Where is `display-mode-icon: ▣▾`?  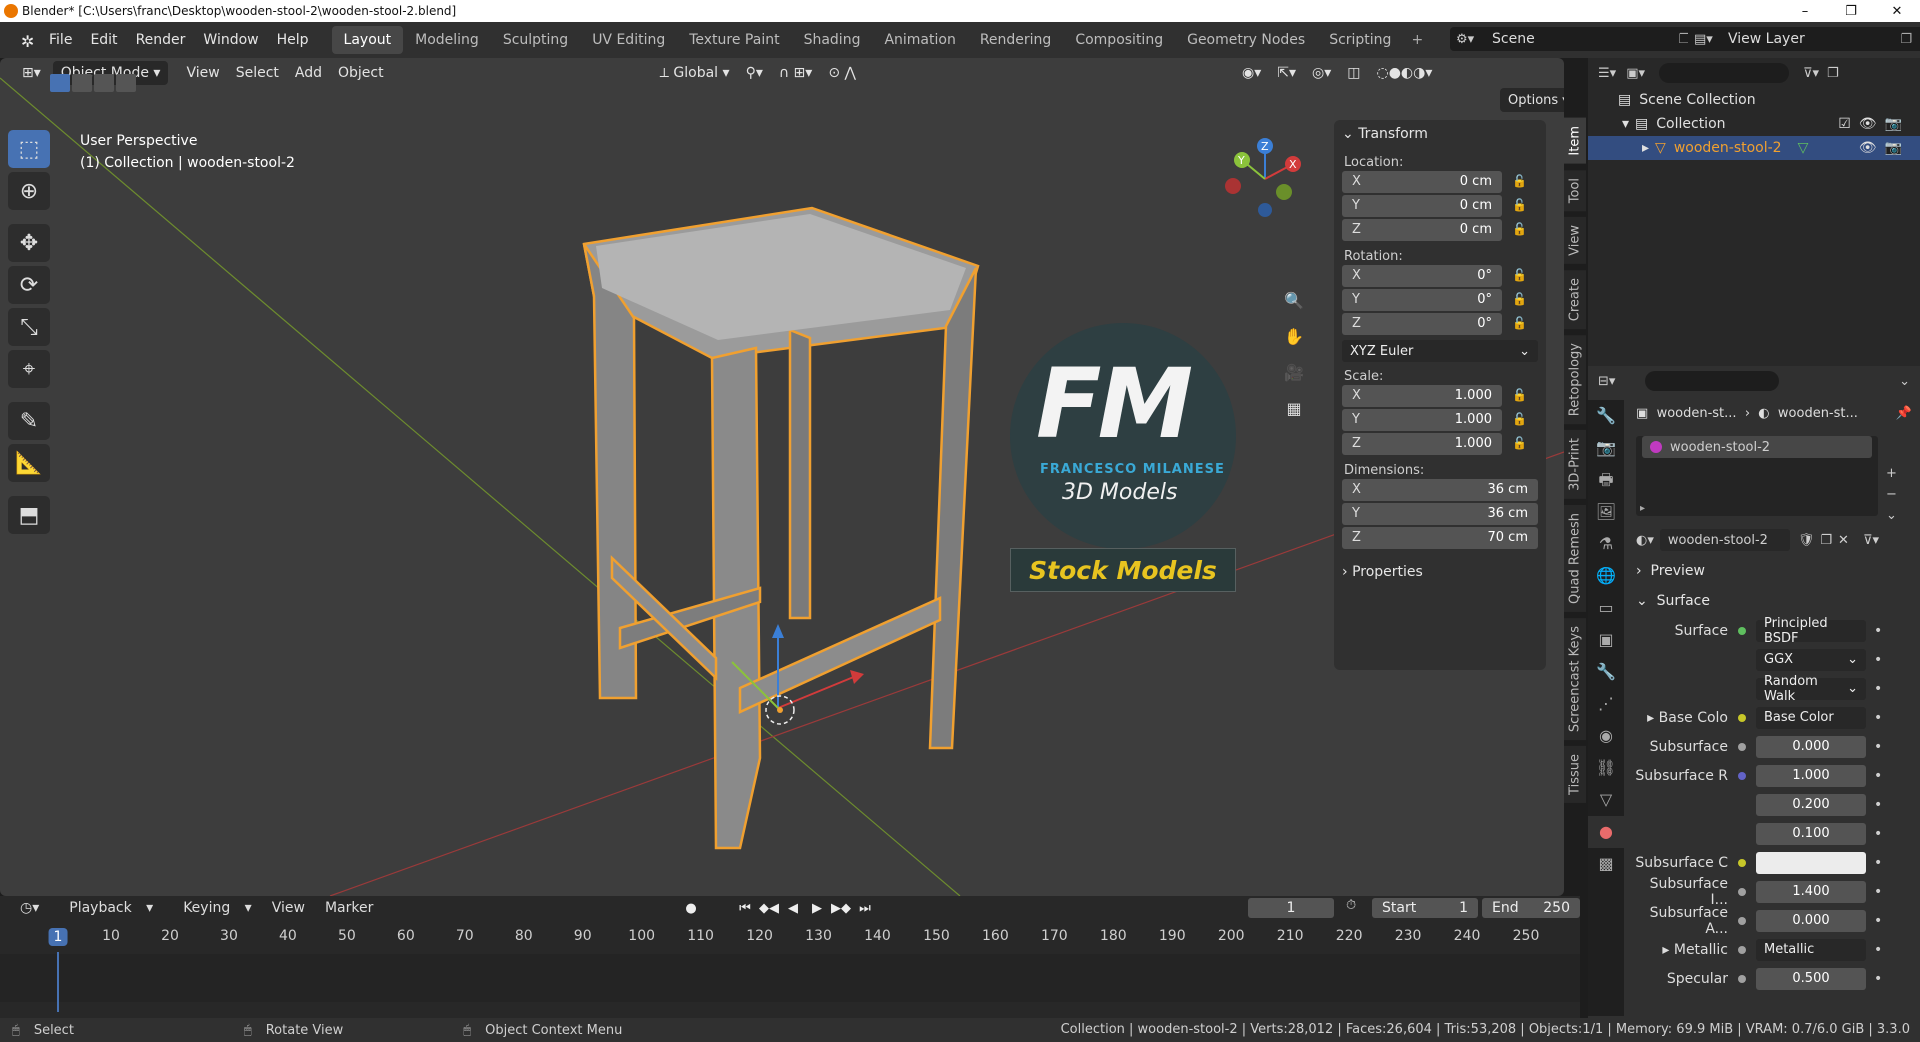 display-mode-icon: ▣▾ is located at coordinates (1635, 73).